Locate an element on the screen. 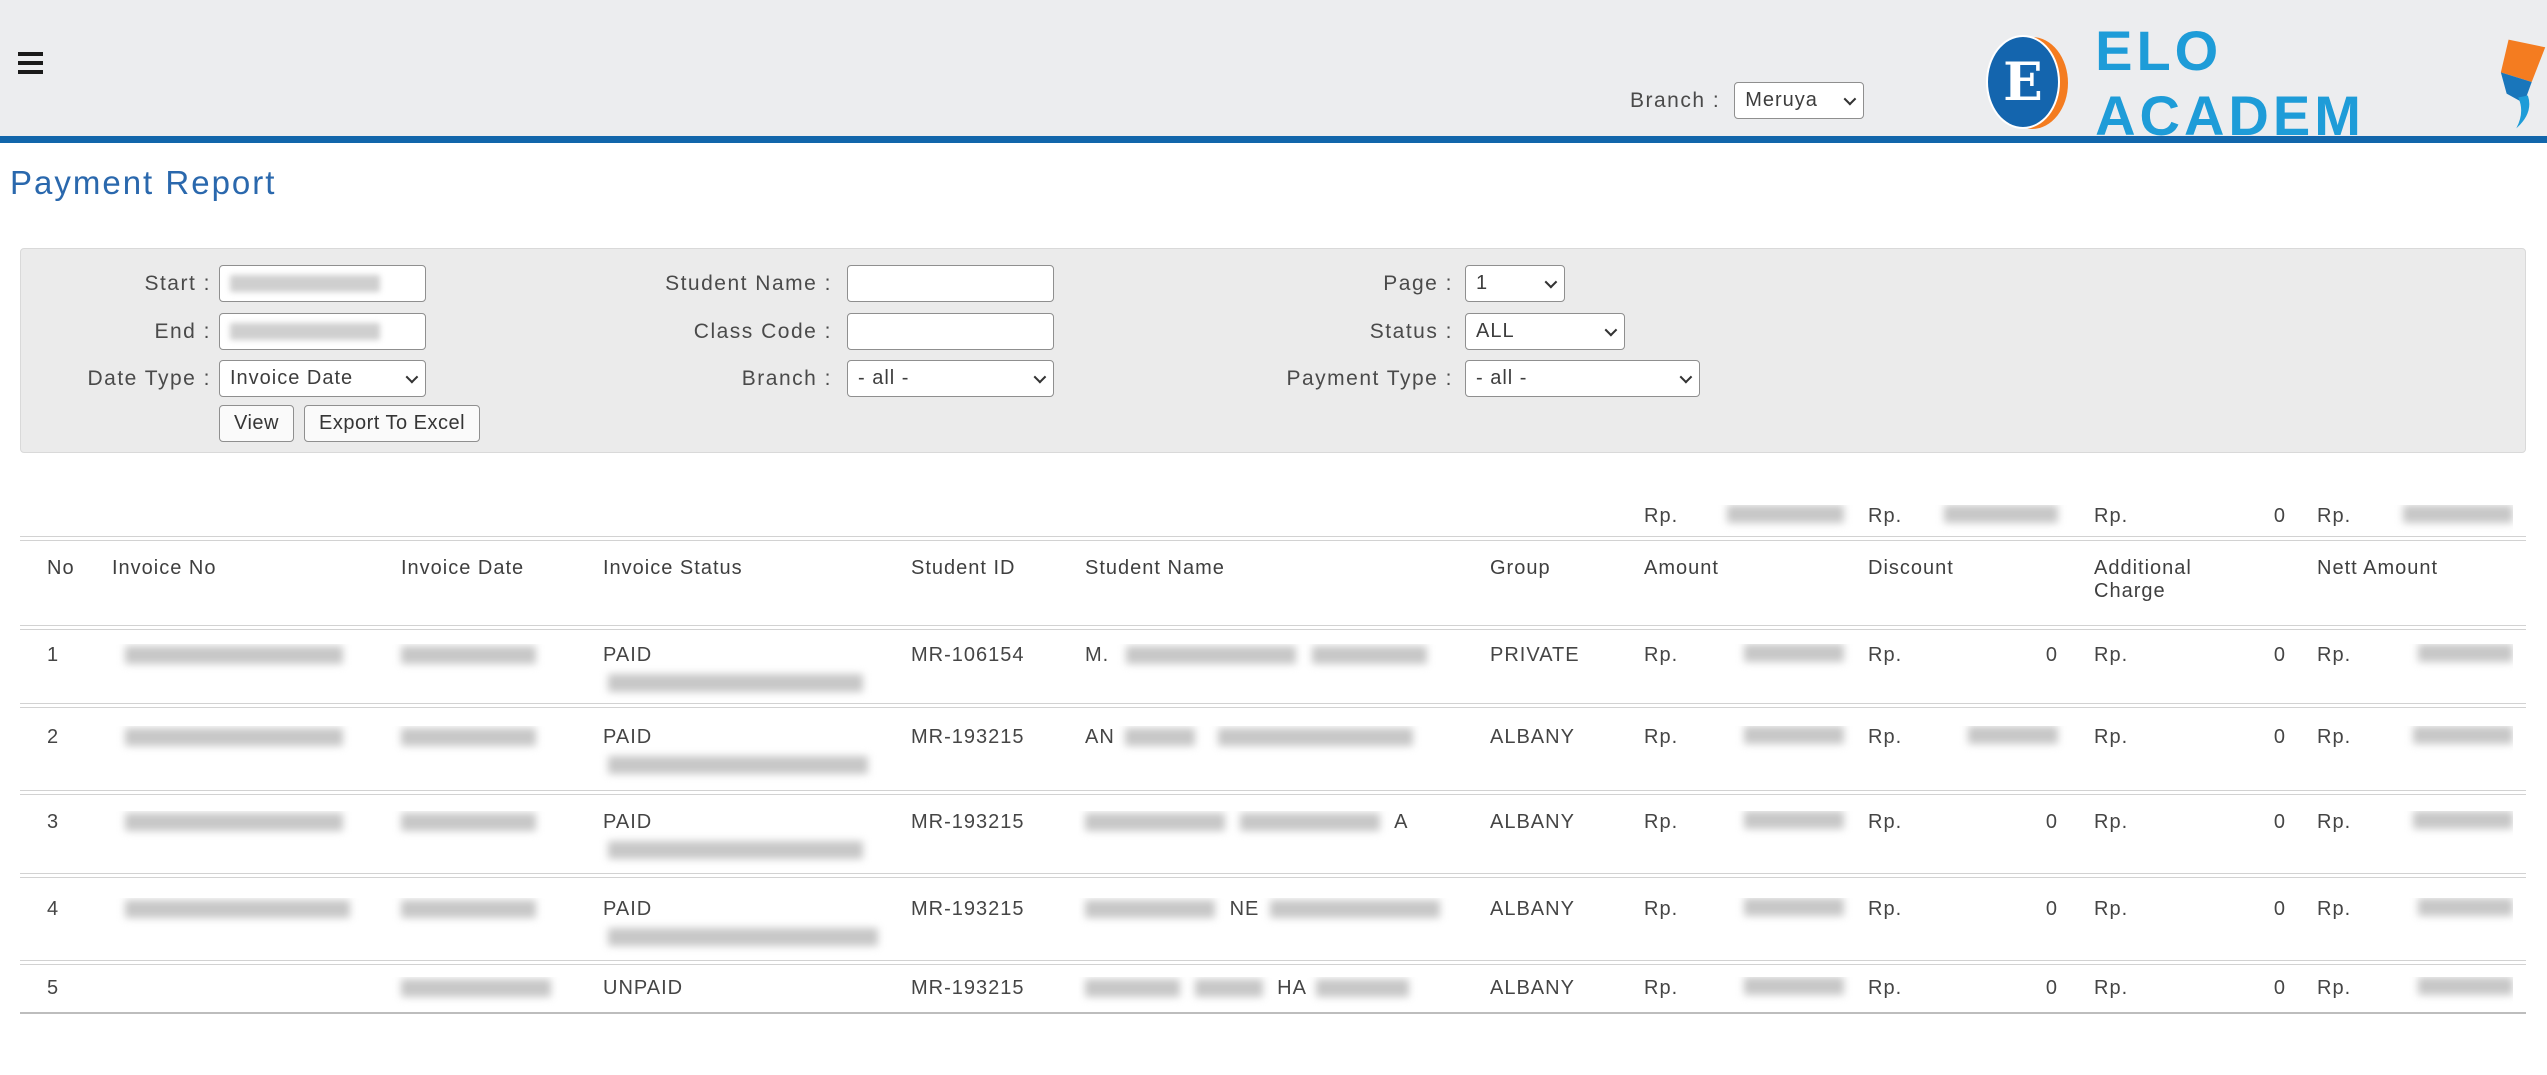  col-no: No is located at coordinates (61, 568).